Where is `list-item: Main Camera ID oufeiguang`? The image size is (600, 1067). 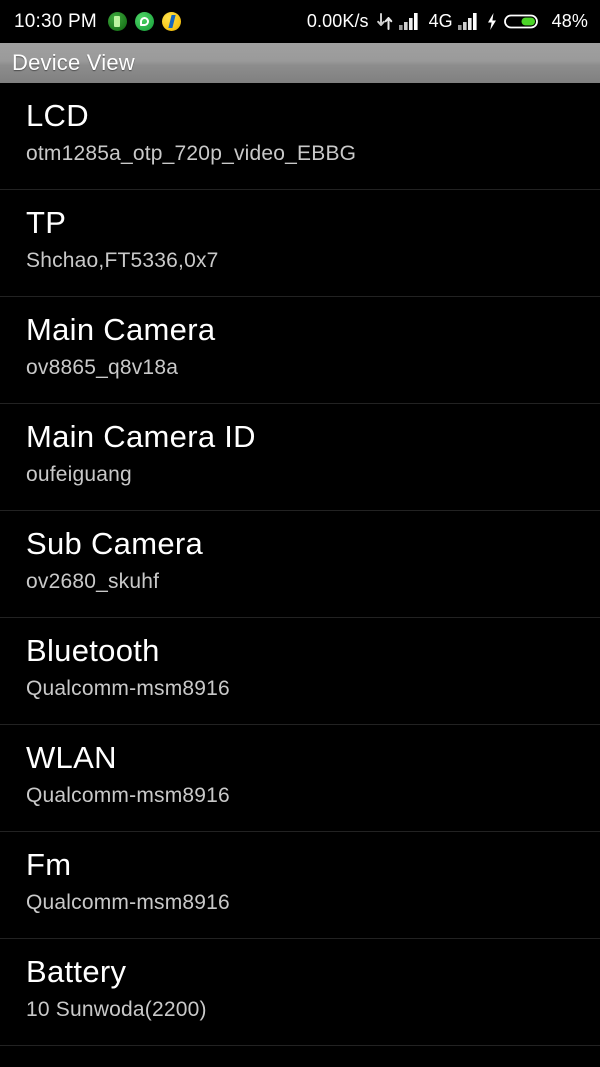 list-item: Main Camera ID oufeiguang is located at coordinates (300, 457).